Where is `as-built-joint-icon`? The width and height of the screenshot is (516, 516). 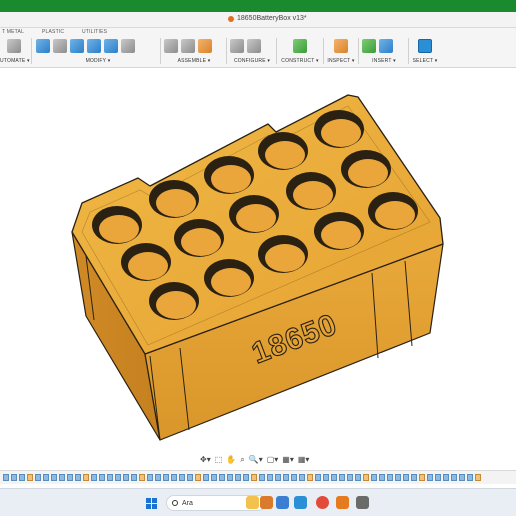
as-built-joint-icon is located at coordinates (188, 46).